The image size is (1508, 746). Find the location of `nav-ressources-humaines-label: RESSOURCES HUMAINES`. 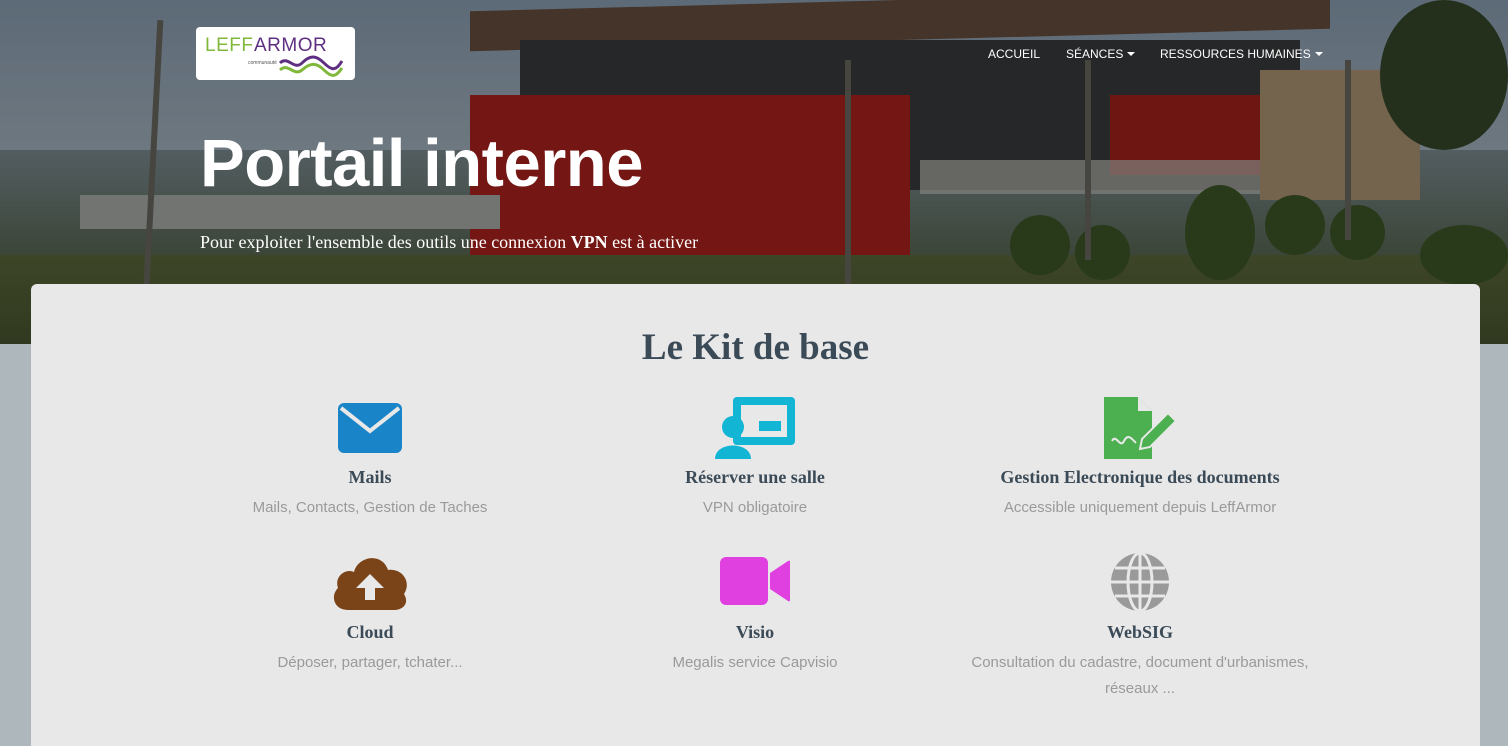

nav-ressources-humaines-label: RESSOURCES HUMAINES is located at coordinates (1235, 54).